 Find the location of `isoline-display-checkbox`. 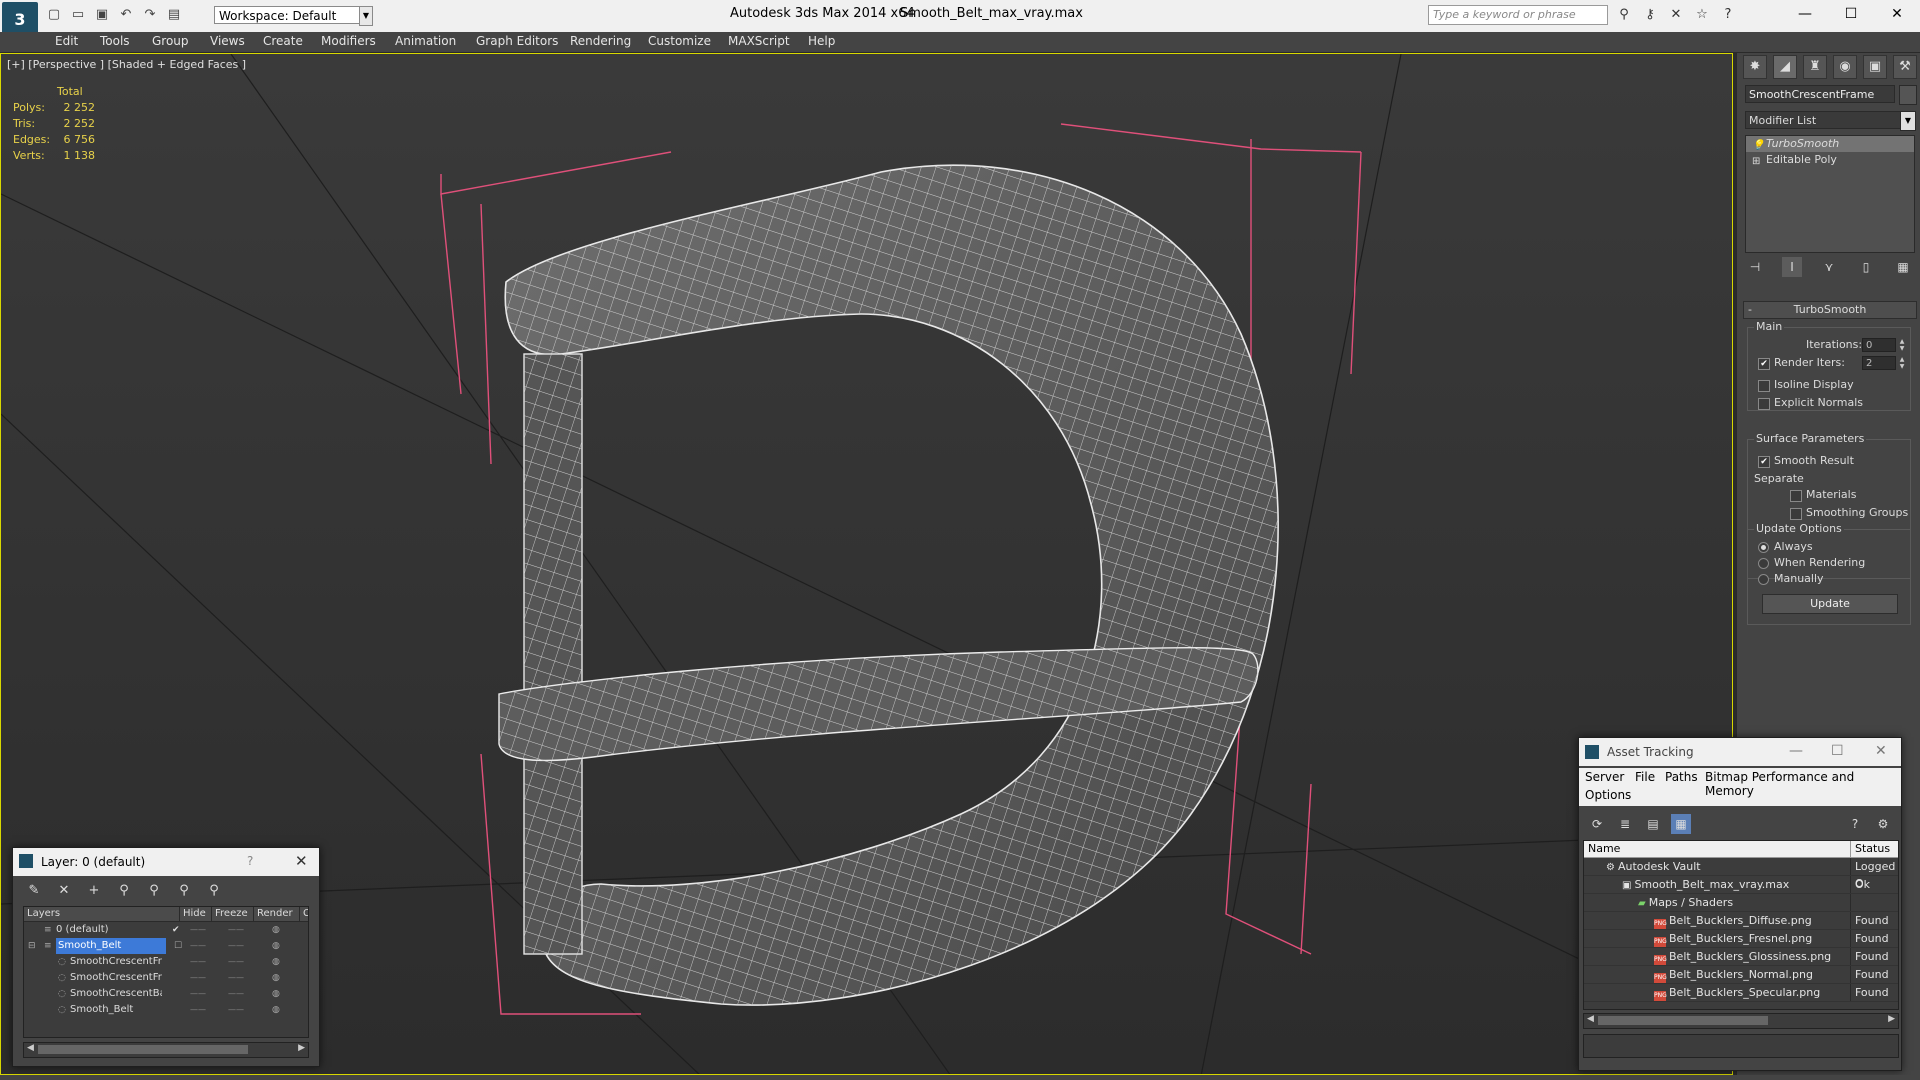

isoline-display-checkbox is located at coordinates (1764, 386).